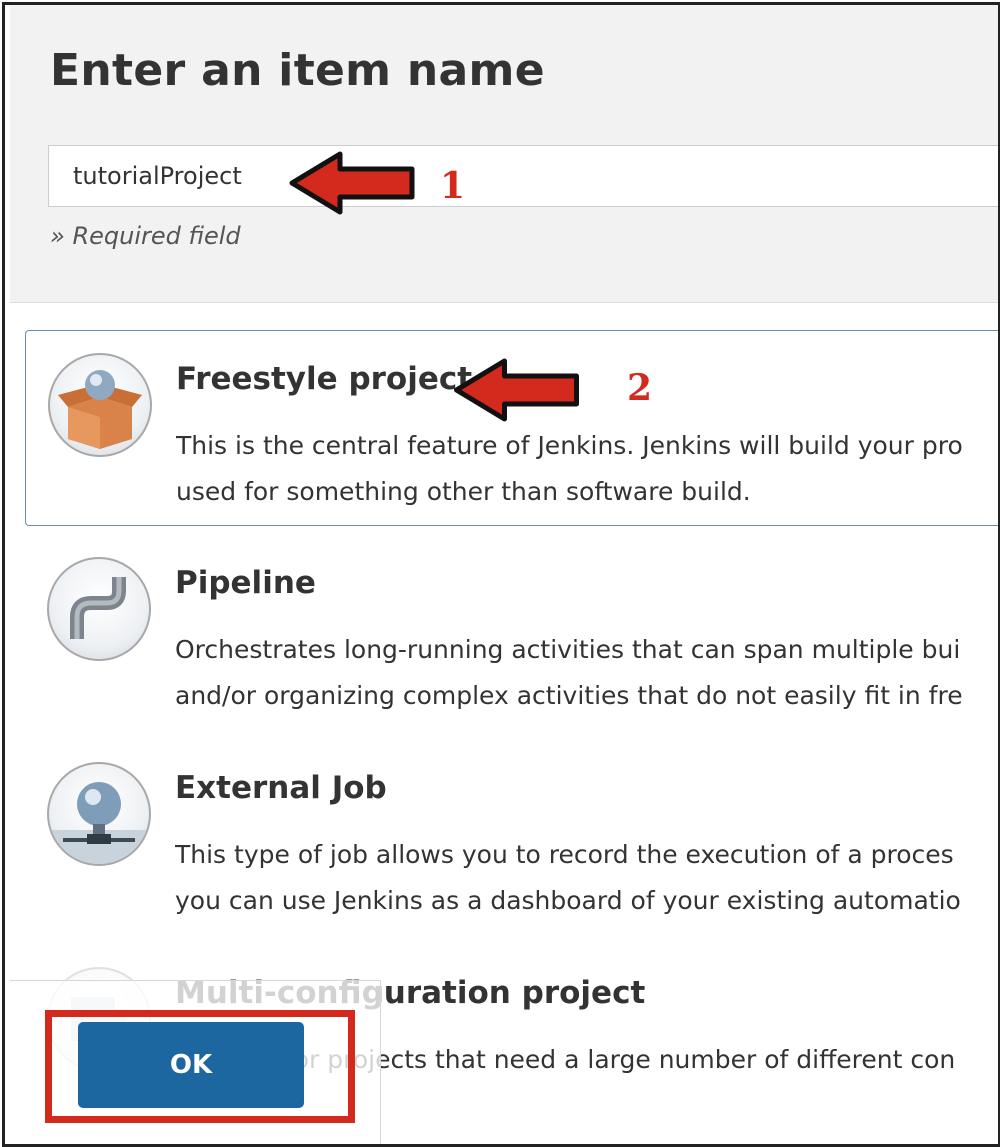  What do you see at coordinates (245, 583) in the screenshot?
I see `item-title: Pipeline` at bounding box center [245, 583].